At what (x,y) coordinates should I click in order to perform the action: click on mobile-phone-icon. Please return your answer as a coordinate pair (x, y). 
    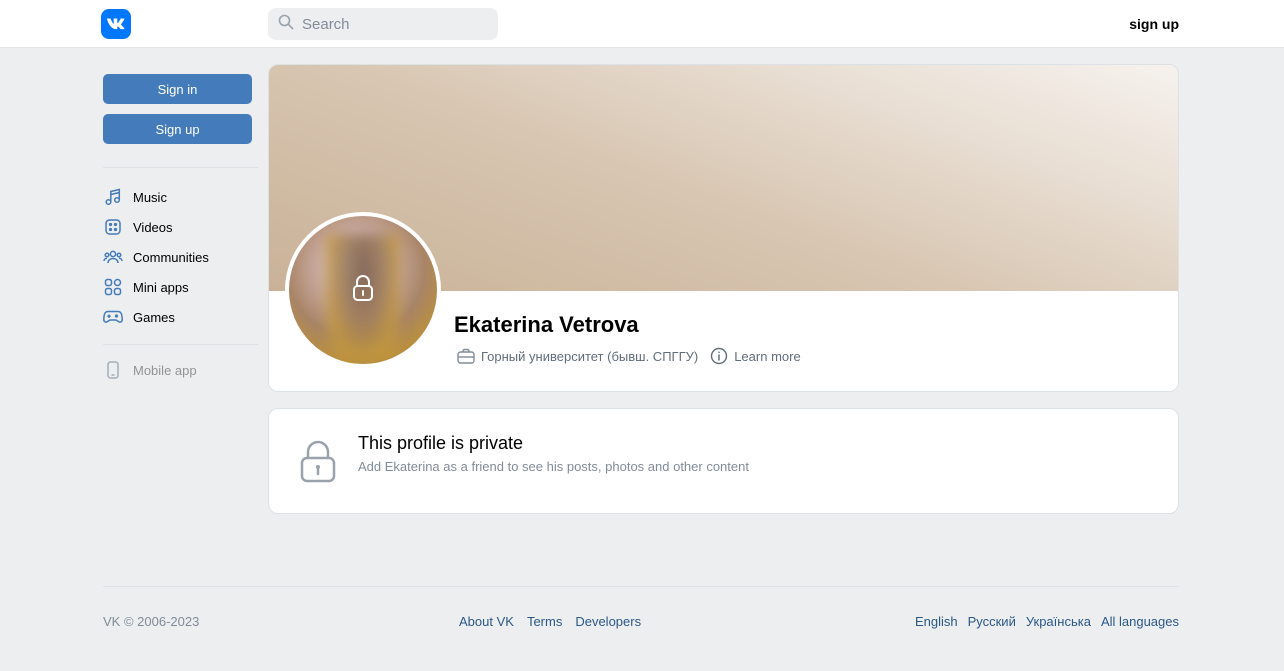
    Looking at the image, I should click on (113, 370).